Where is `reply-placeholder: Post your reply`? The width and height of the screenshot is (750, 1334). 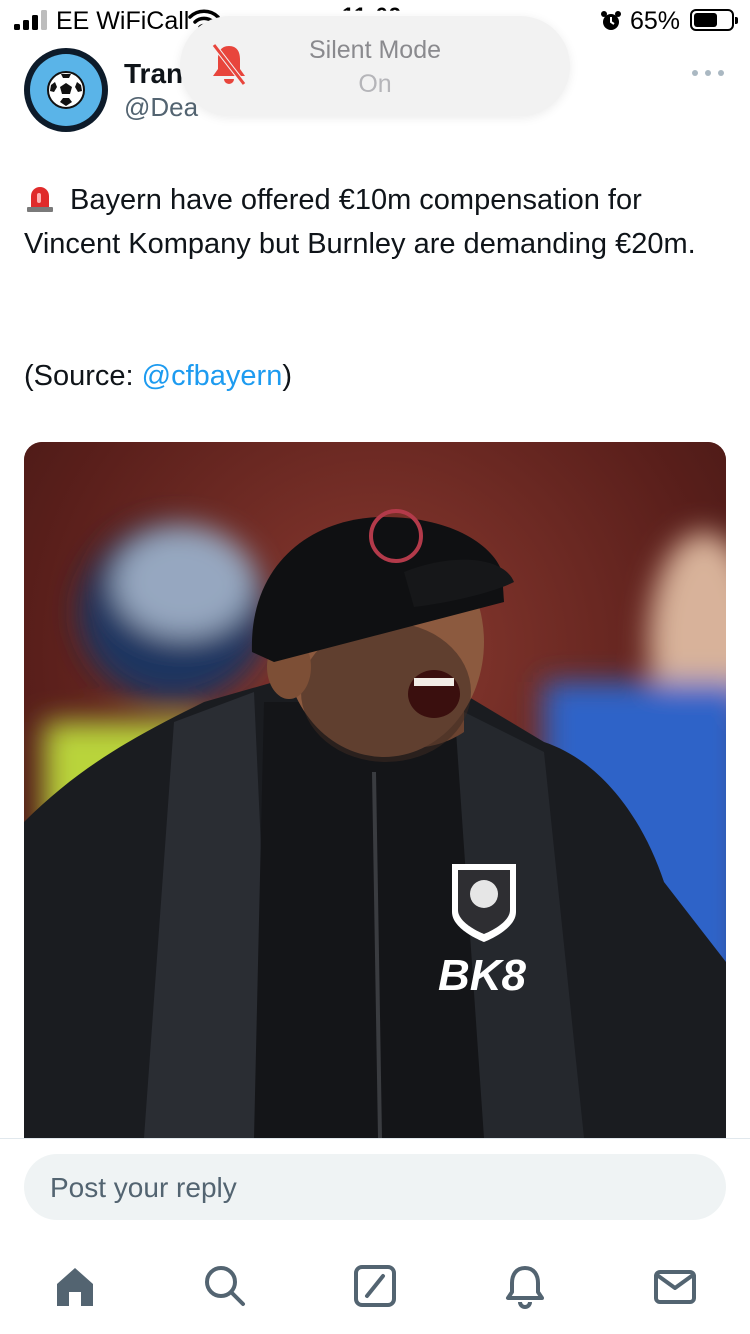 reply-placeholder: Post your reply is located at coordinates (143, 1187).